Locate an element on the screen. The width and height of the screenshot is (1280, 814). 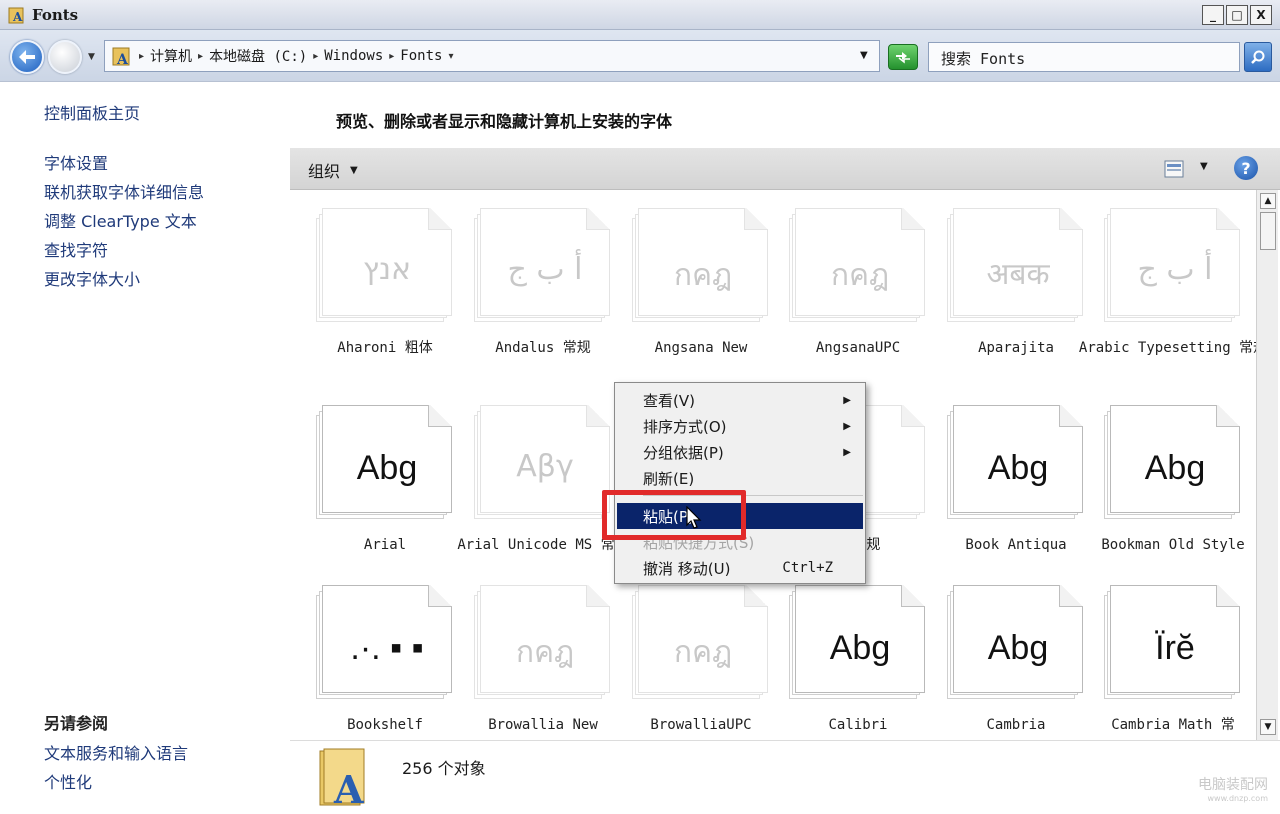
font-sample: .·. ▪ ▪ is located at coordinates (387, 648).